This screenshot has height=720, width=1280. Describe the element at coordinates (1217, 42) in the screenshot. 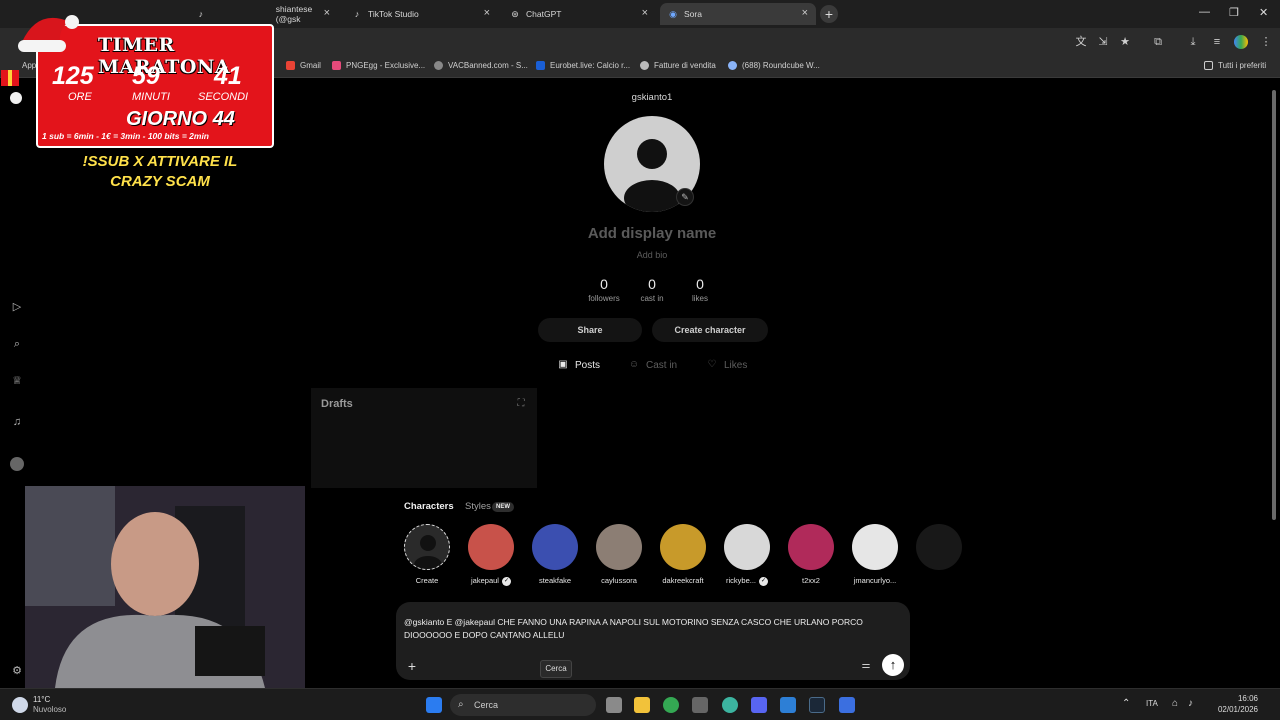

I see `reading-list-icon: ≡` at that location.